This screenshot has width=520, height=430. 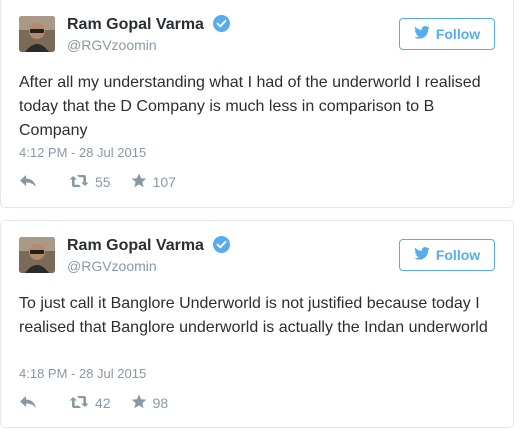 I want to click on favorite-button: 107, so click(x=153, y=182).